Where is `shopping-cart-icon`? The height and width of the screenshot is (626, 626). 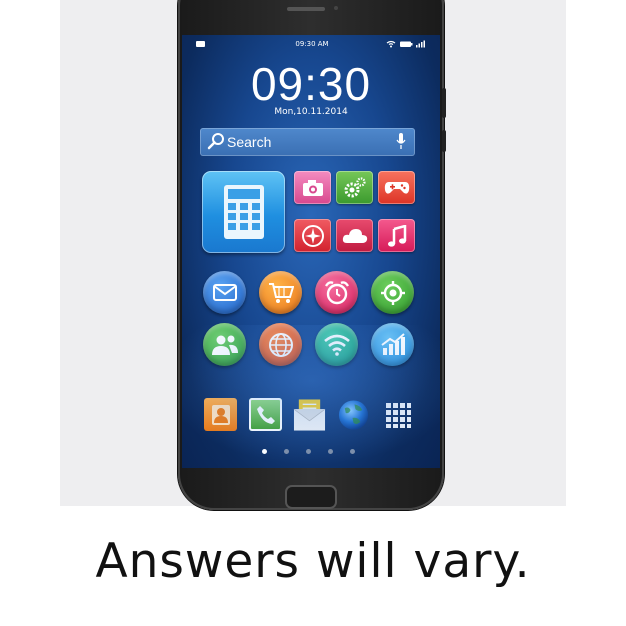 shopping-cart-icon is located at coordinates (281, 292).